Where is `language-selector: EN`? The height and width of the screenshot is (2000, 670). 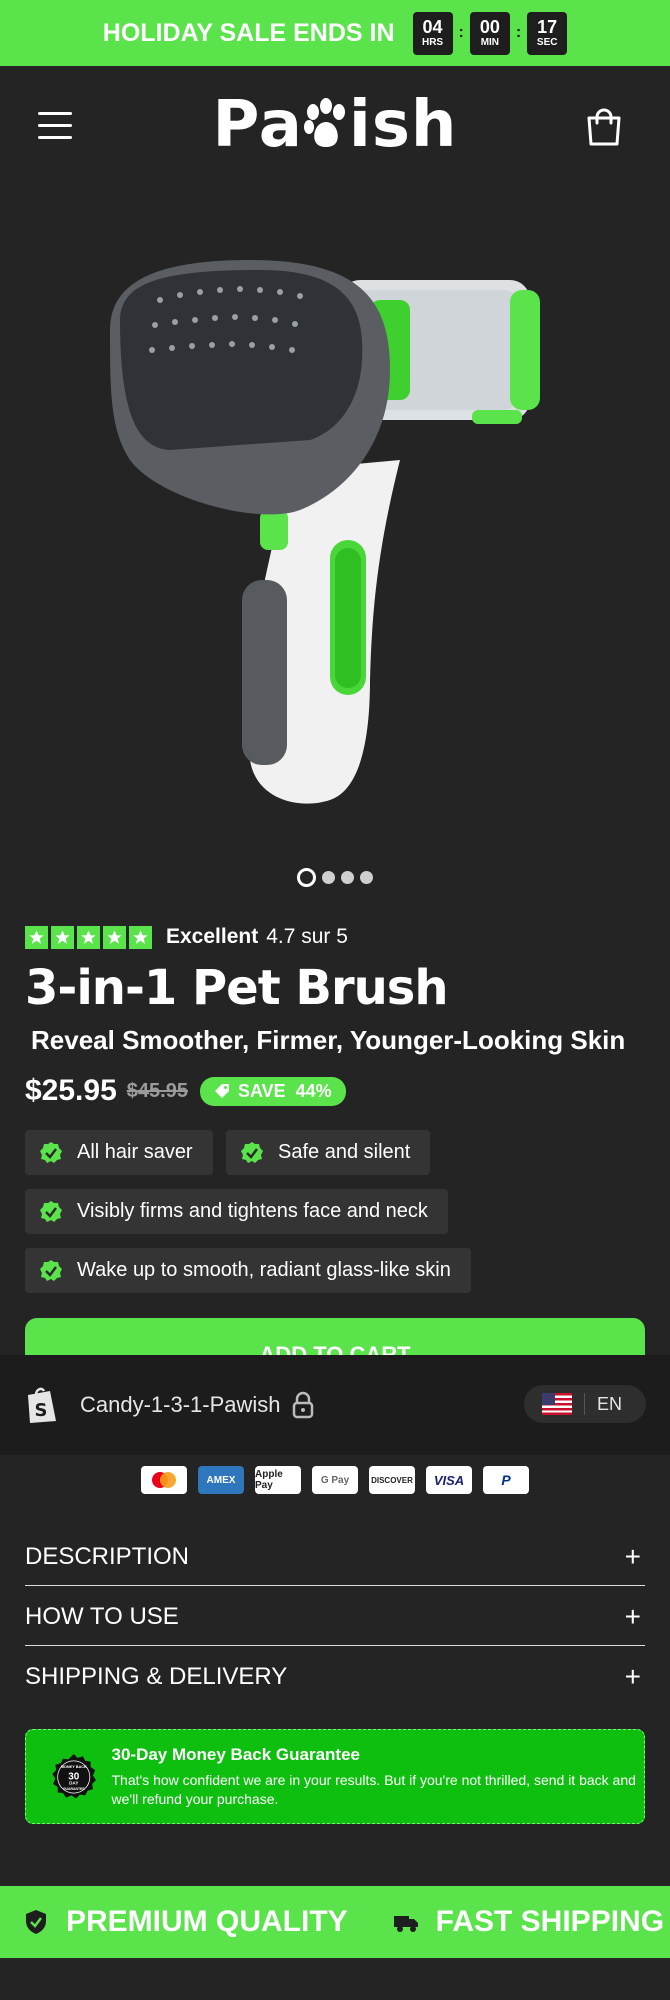 language-selector: EN is located at coordinates (585, 1404).